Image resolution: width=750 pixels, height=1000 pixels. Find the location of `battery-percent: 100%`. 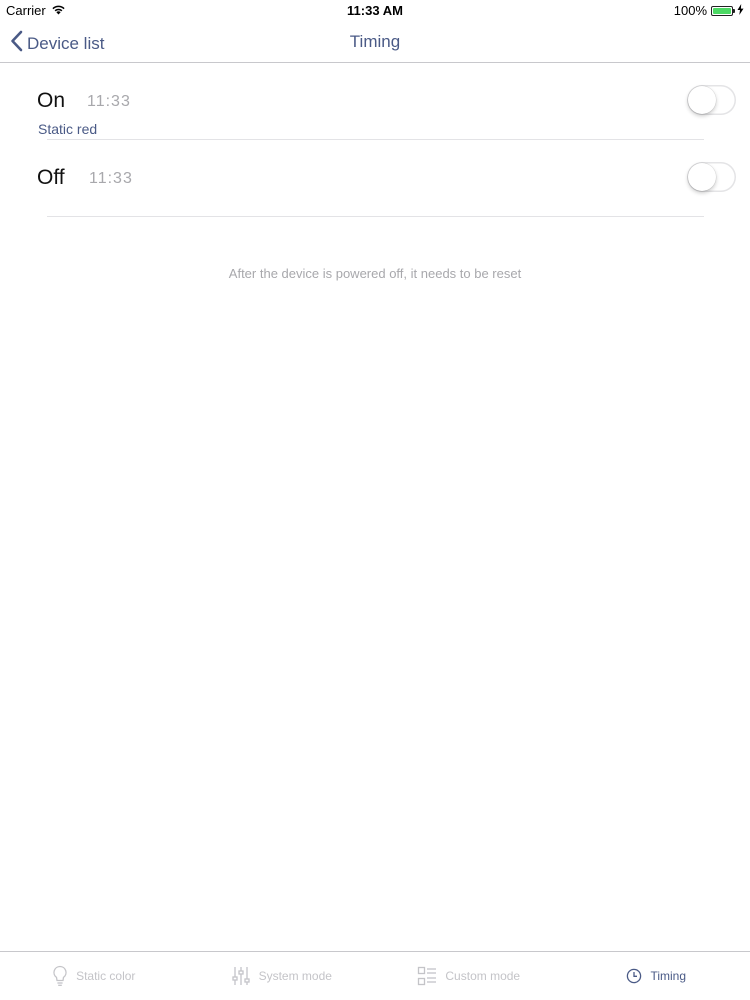

battery-percent: 100% is located at coordinates (690, 10).